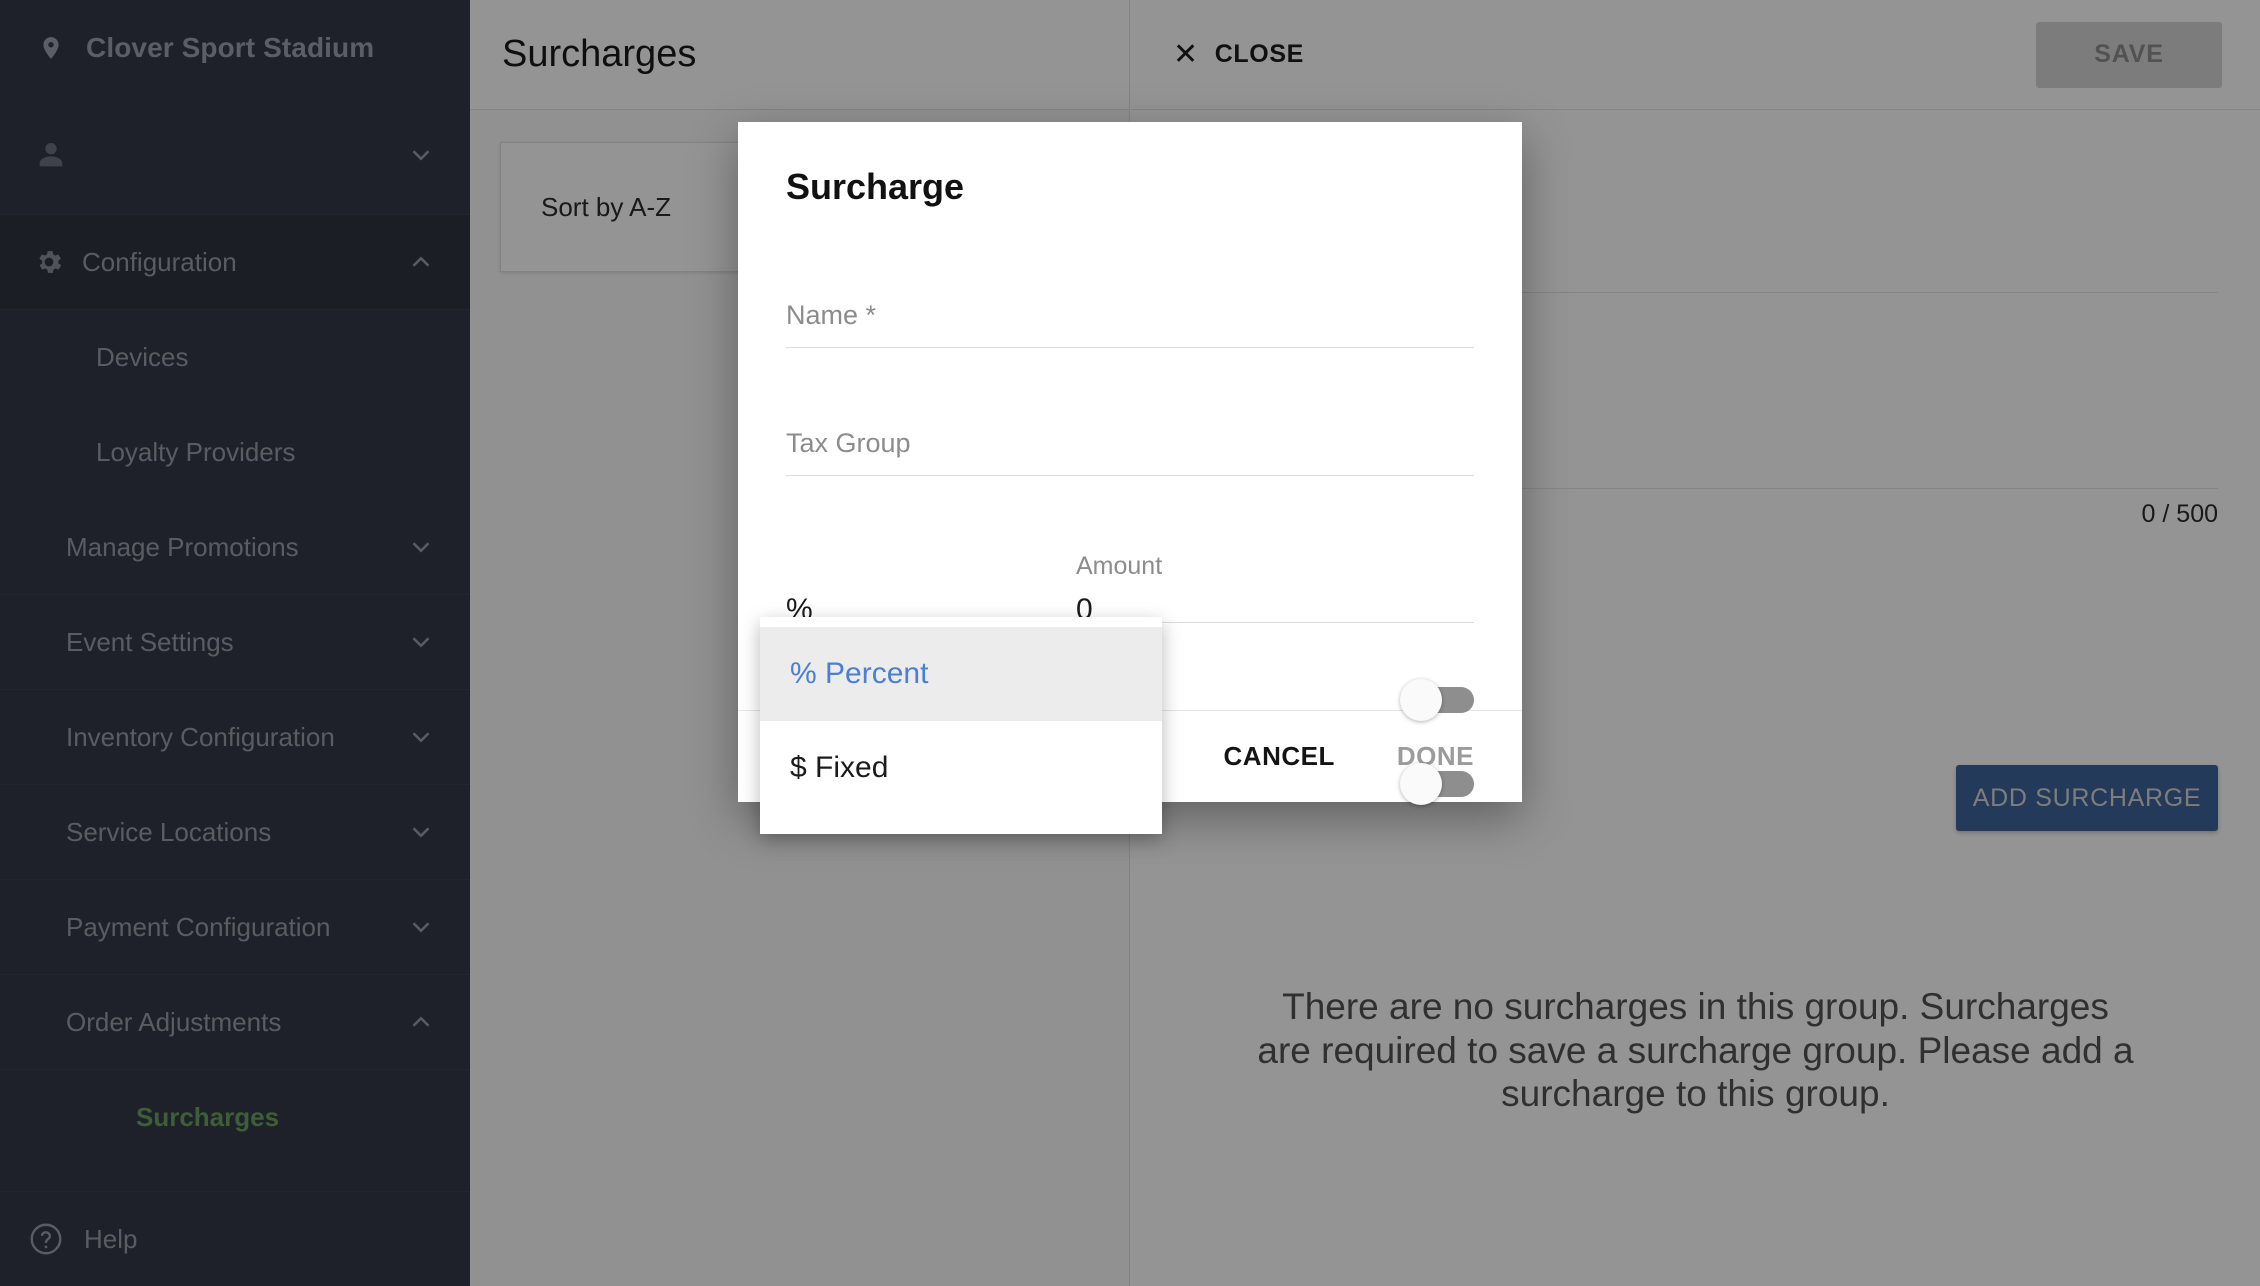  Describe the element at coordinates (961, 768) in the screenshot. I see `dropdown-option-fixed: $ Fixed` at that location.